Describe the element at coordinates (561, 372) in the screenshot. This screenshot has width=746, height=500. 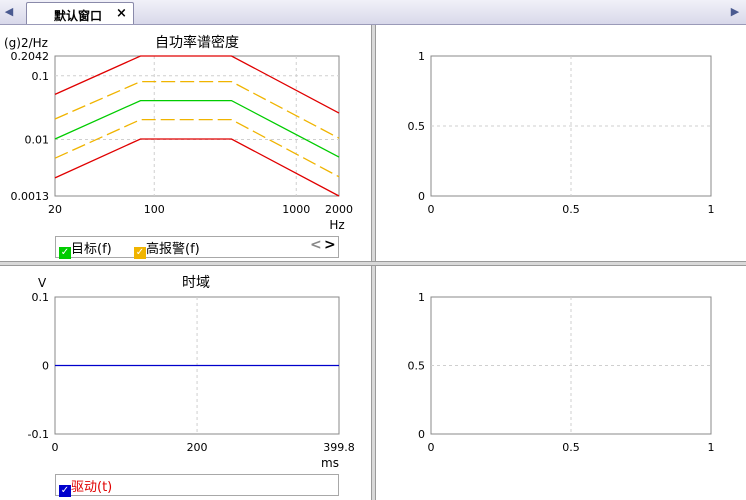
I see `empty-chart-bottom: 0 0.5 1 1 0.5 0` at that location.